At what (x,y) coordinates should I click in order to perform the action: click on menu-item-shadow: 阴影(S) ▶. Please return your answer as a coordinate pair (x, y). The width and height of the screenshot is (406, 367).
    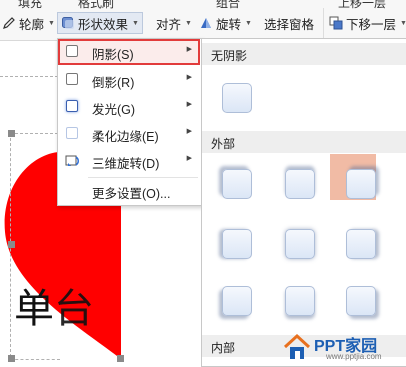
    Looking at the image, I should click on (129, 52).